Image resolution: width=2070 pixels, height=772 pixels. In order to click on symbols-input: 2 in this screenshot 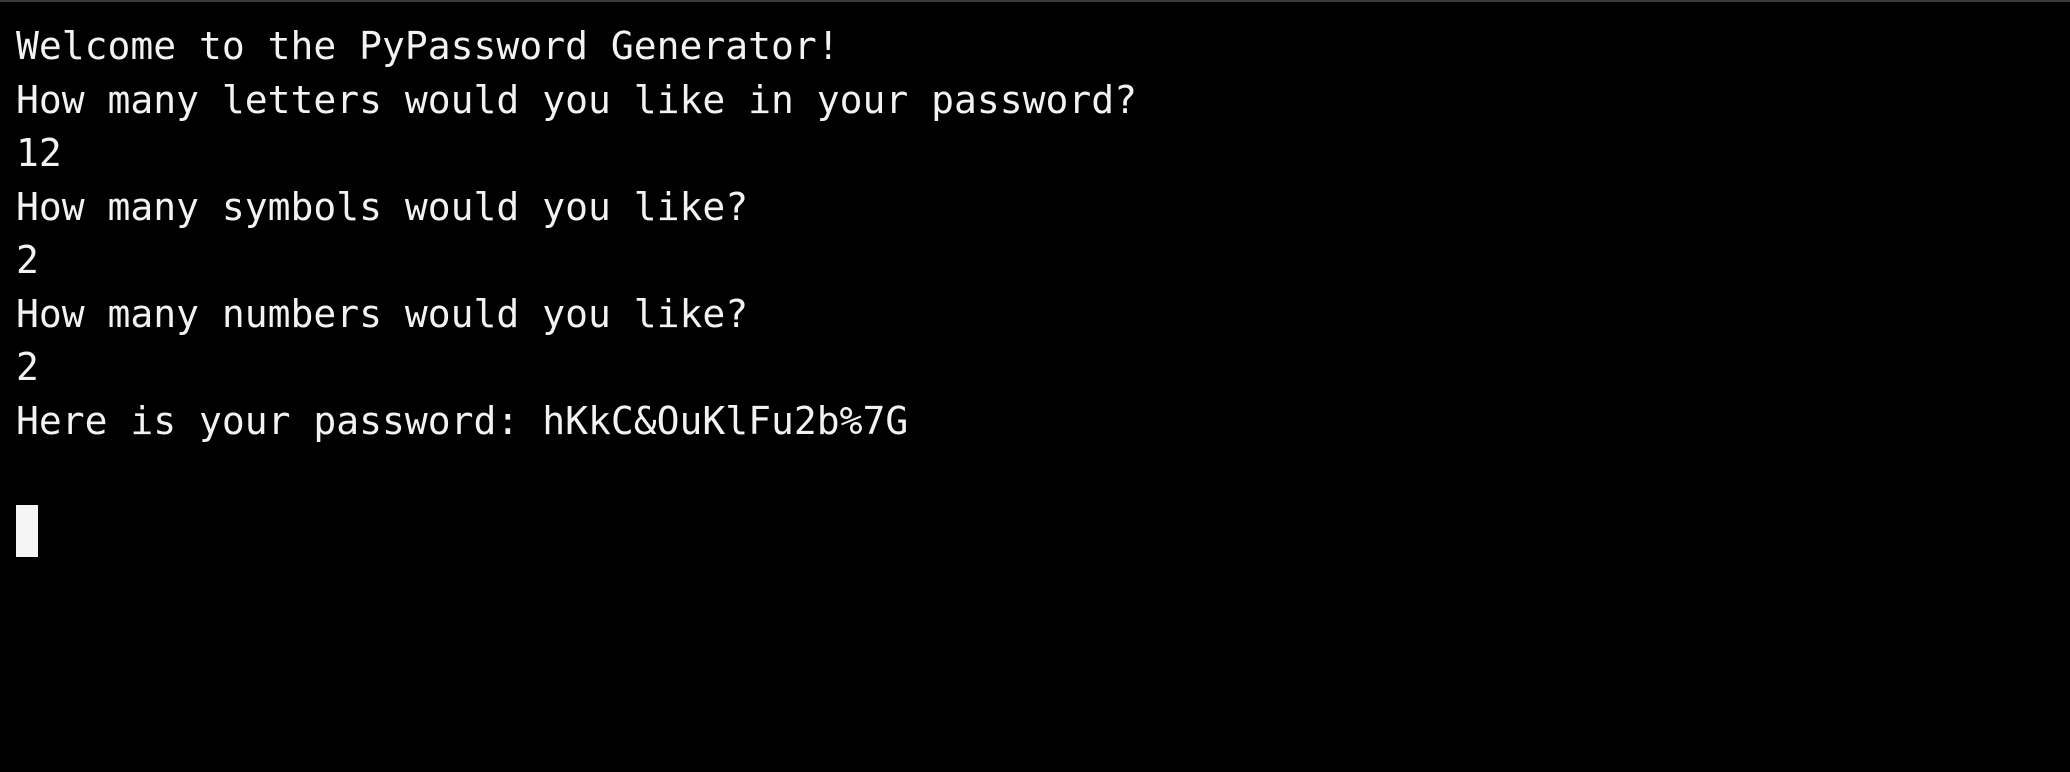, I will do `click(27, 260)`.